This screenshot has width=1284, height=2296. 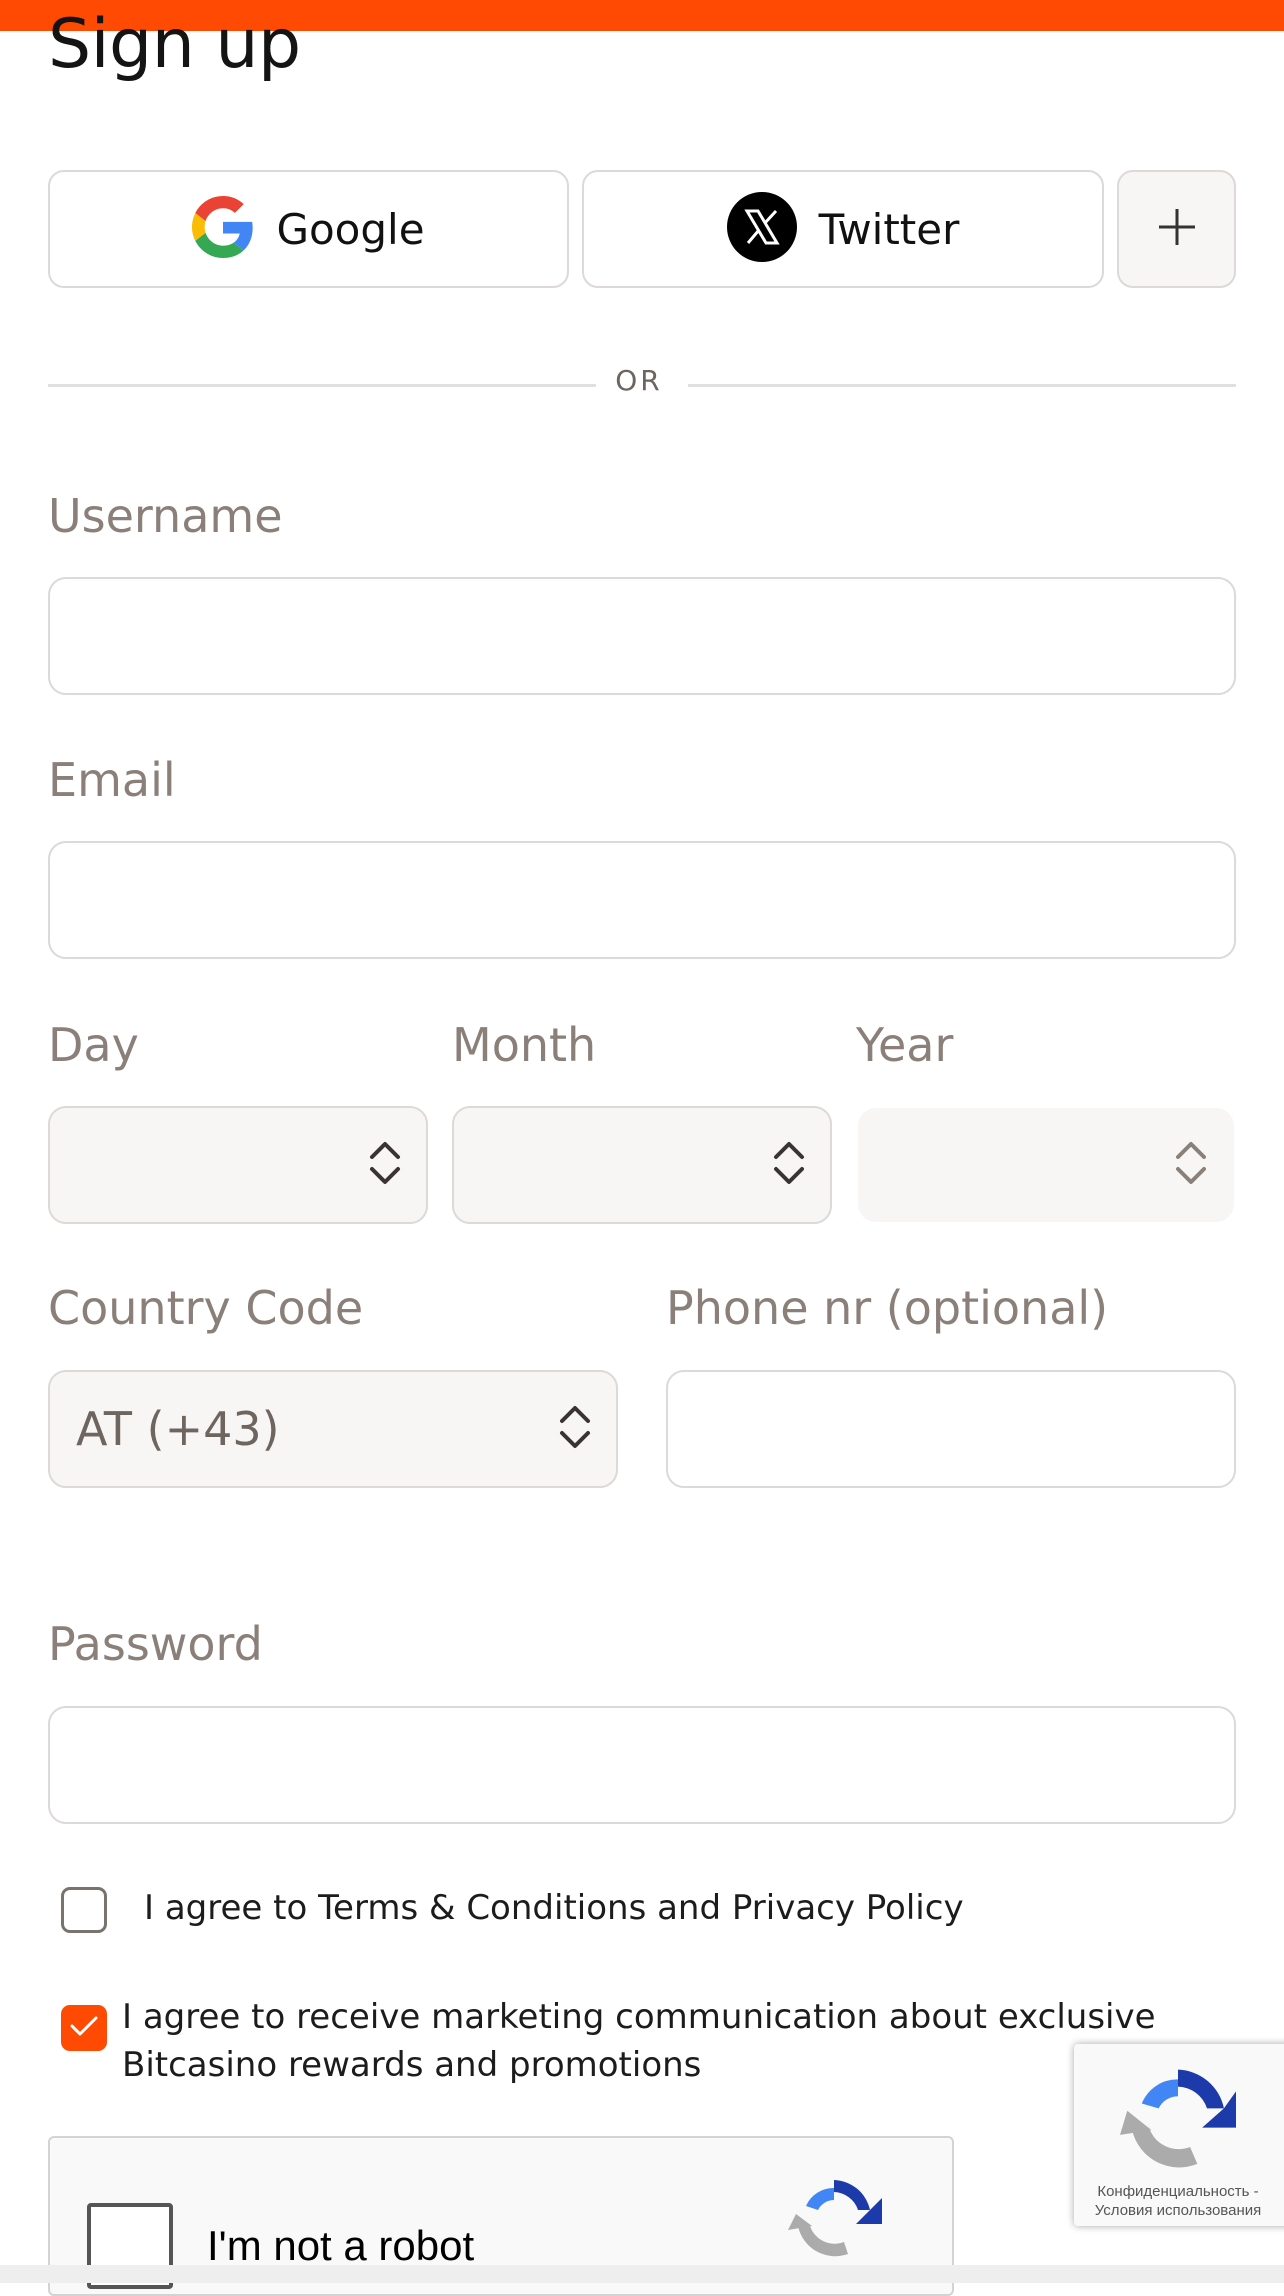 I want to click on marketing-checkbox, so click(x=84, y=2028).